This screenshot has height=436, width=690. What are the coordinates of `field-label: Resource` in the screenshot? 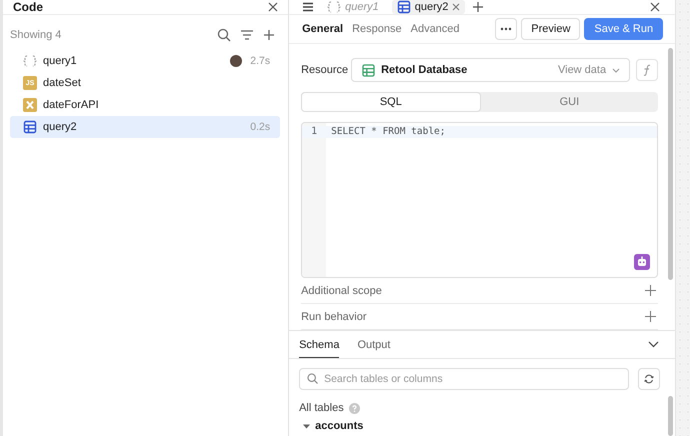 It's located at (323, 70).